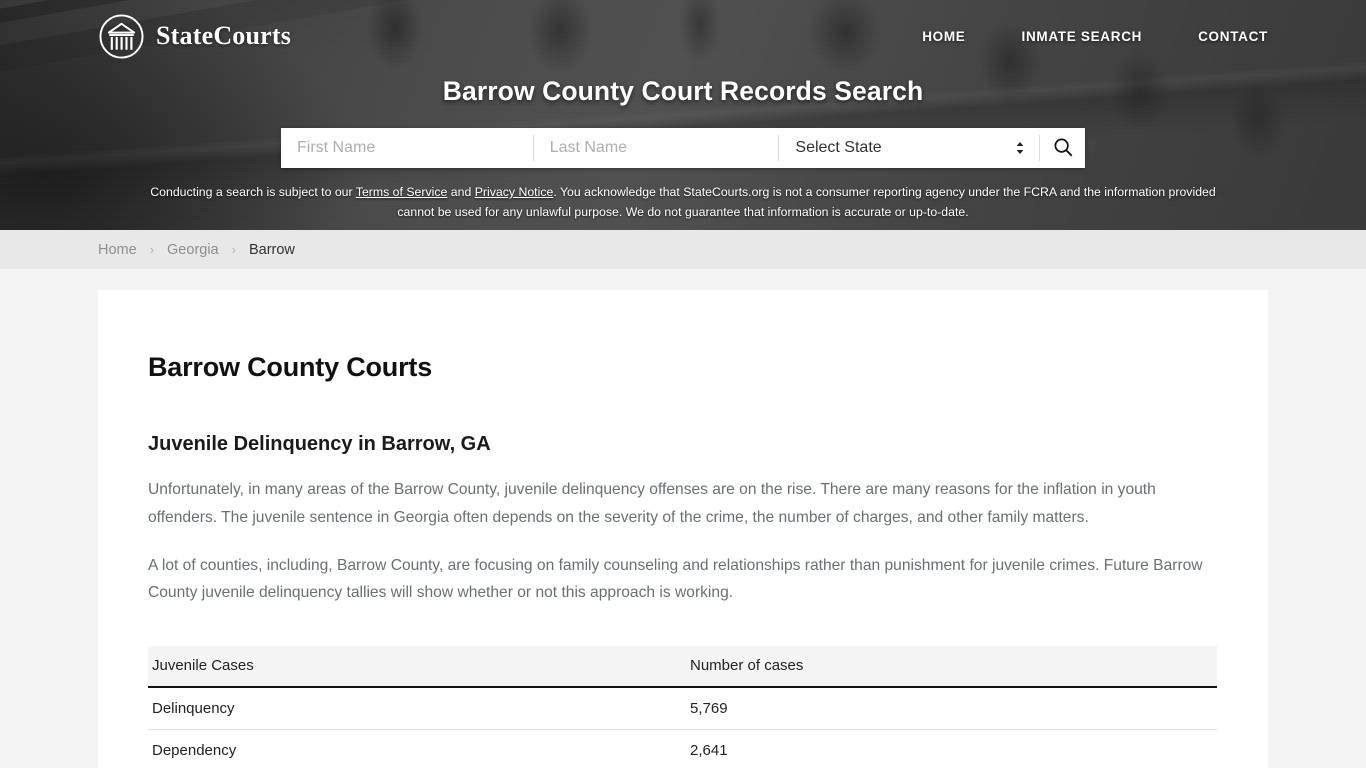 The image size is (1366, 768). Describe the element at coordinates (417, 748) in the screenshot. I see `cell-case-type: Dependency` at that location.